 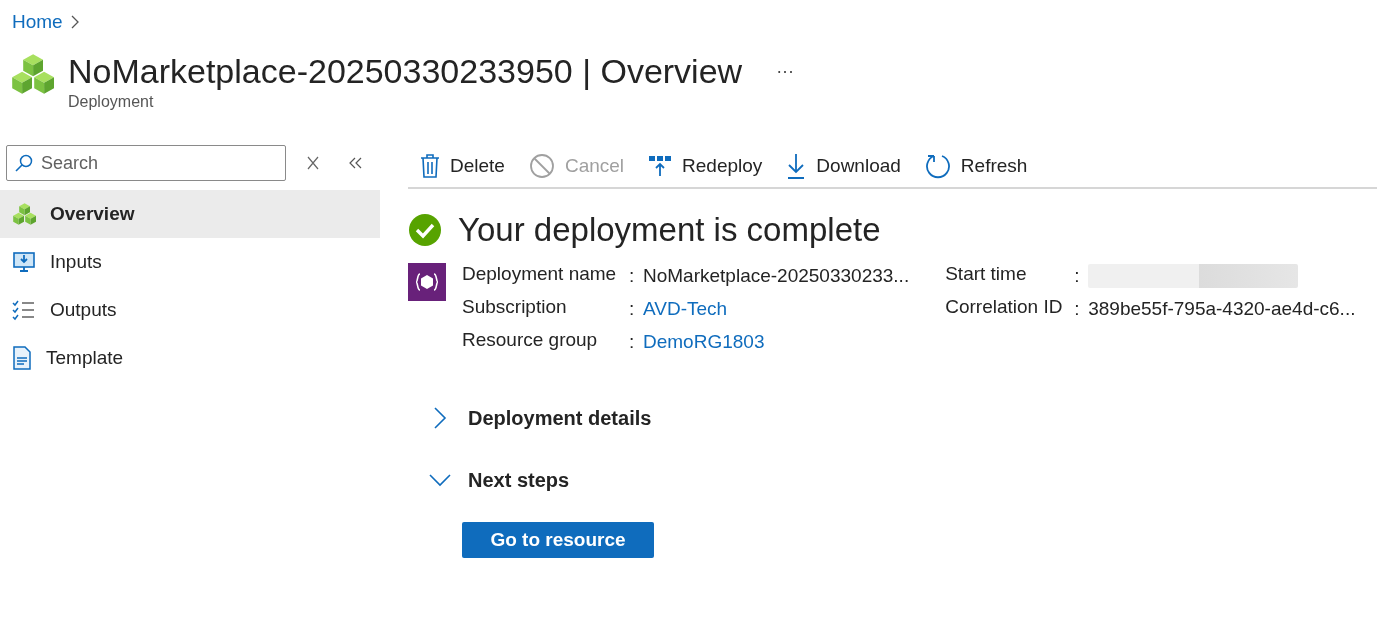 What do you see at coordinates (405, 71) in the screenshot?
I see `page-title: NoMarketplace-20250330233950 | Overview` at bounding box center [405, 71].